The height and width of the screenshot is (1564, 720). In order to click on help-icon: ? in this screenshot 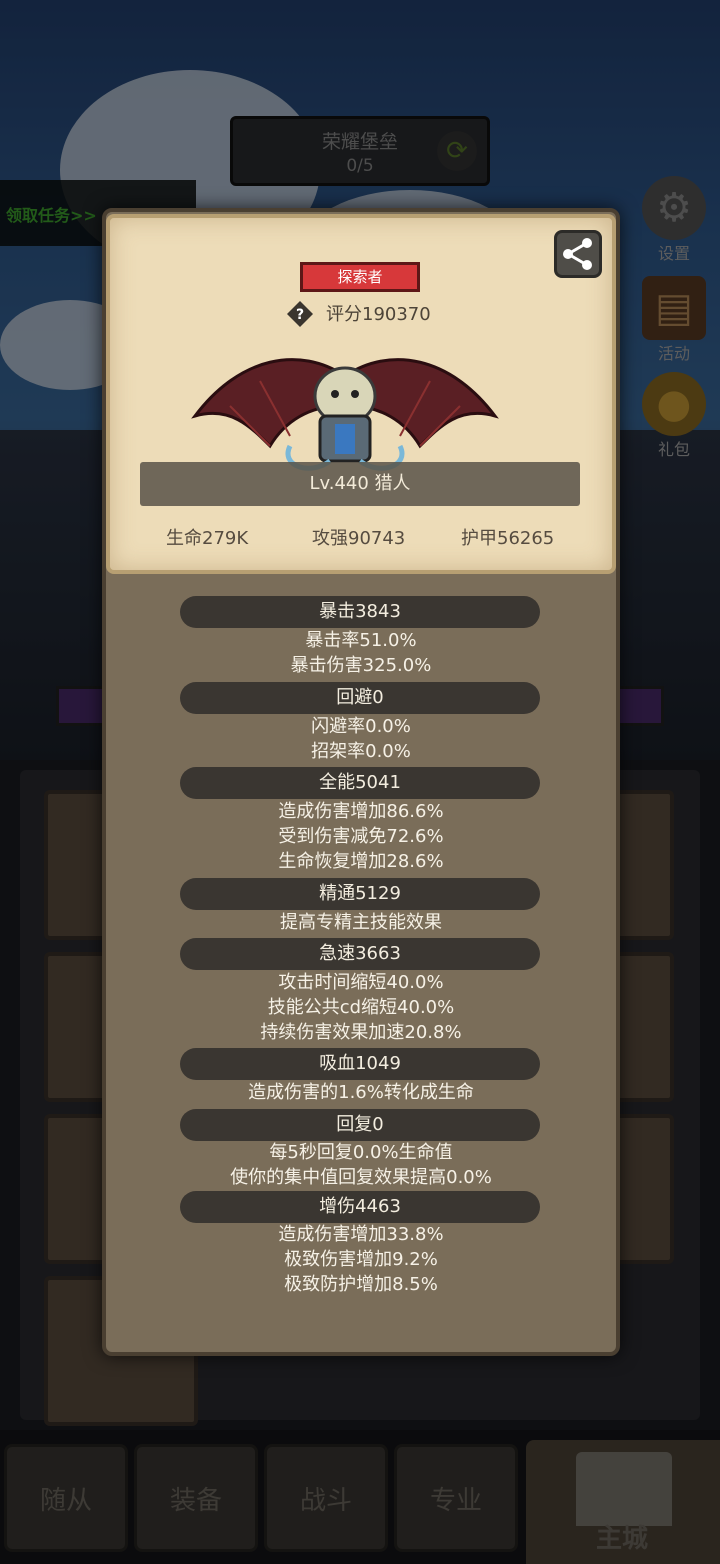, I will do `click(300, 314)`.